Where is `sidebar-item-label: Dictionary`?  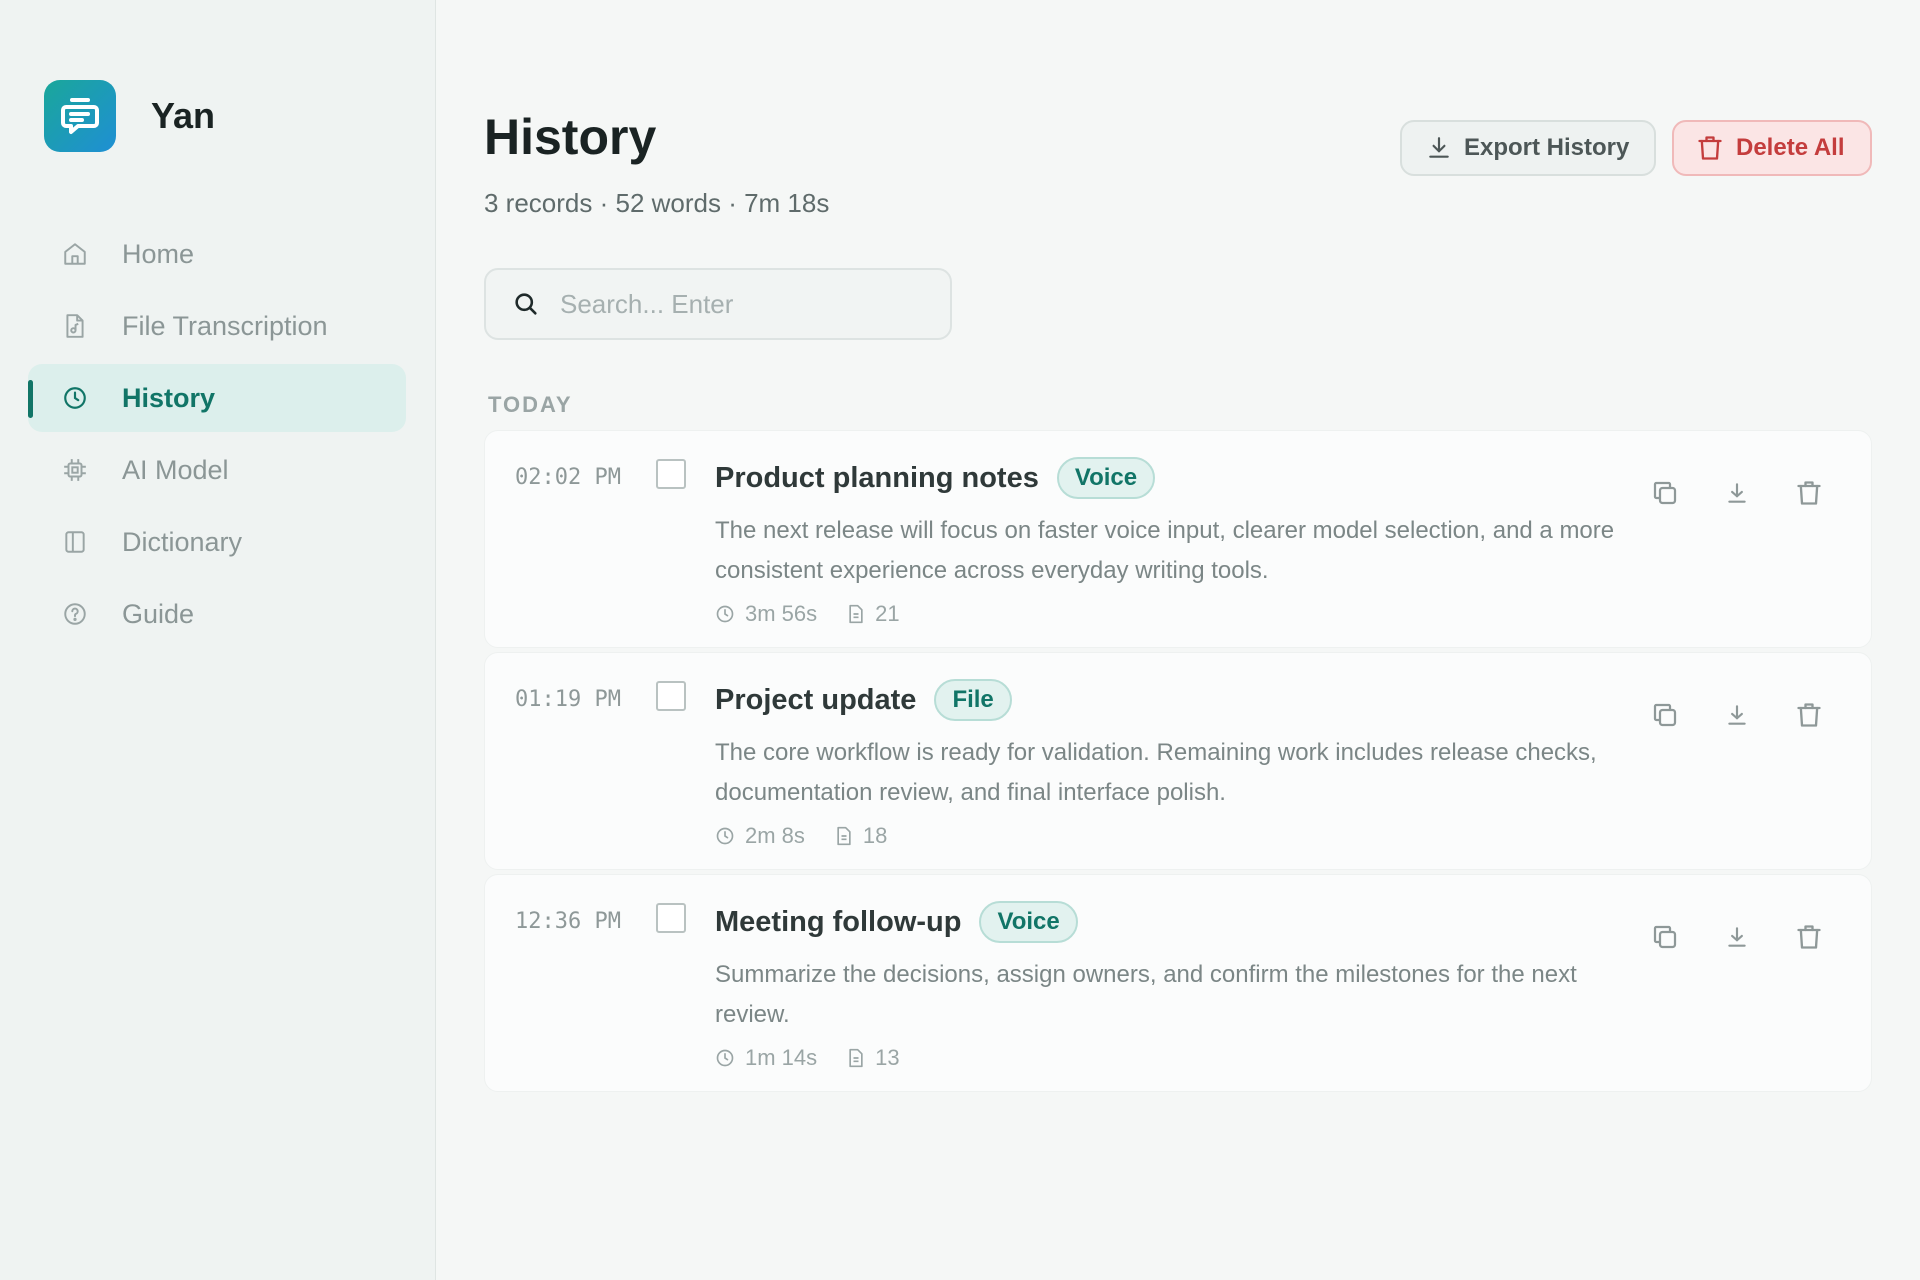 sidebar-item-label: Dictionary is located at coordinates (182, 541).